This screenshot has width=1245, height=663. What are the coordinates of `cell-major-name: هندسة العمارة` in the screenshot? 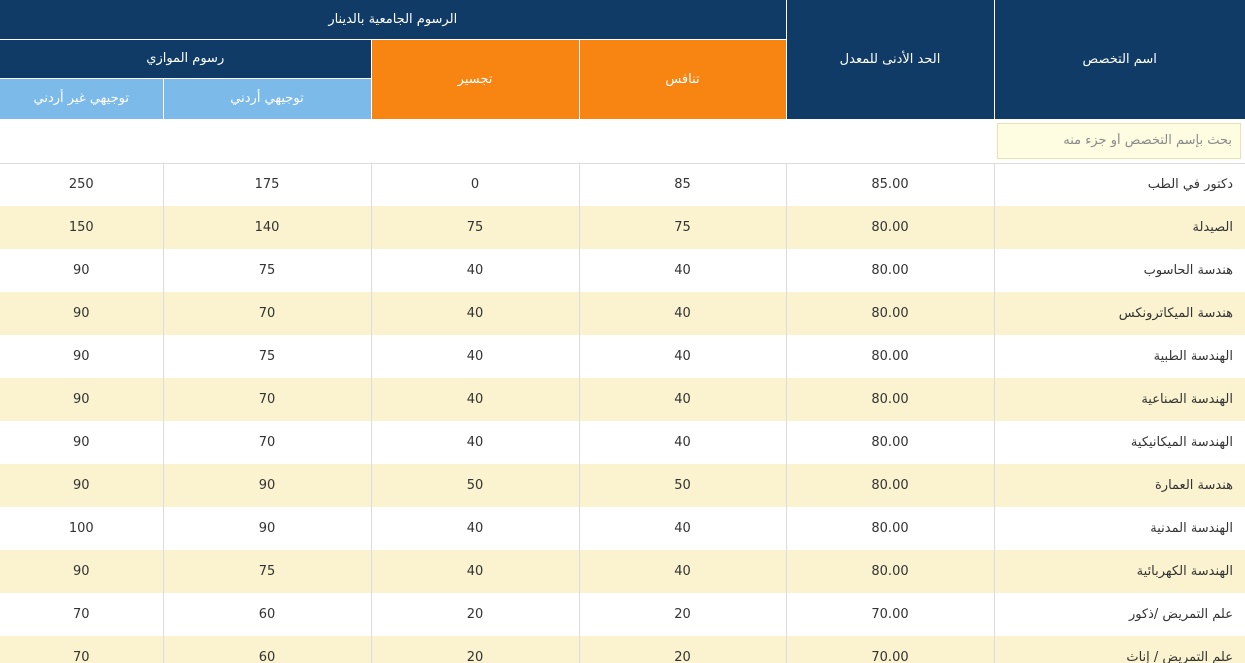 It's located at (1119, 485).